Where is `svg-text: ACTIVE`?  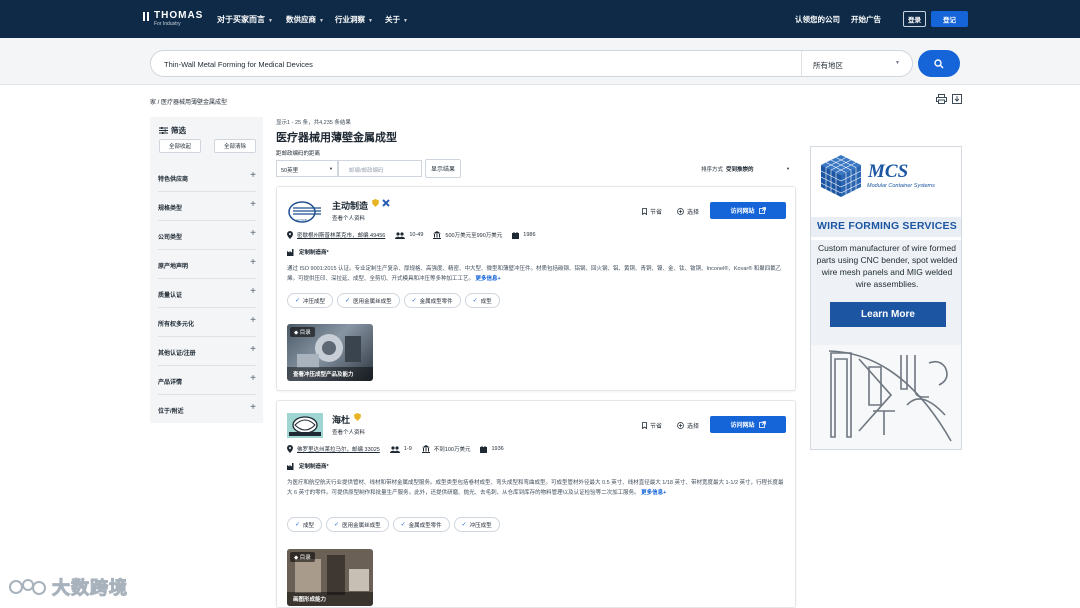
svg-text: ACTIVE is located at coordinates (301, 220).